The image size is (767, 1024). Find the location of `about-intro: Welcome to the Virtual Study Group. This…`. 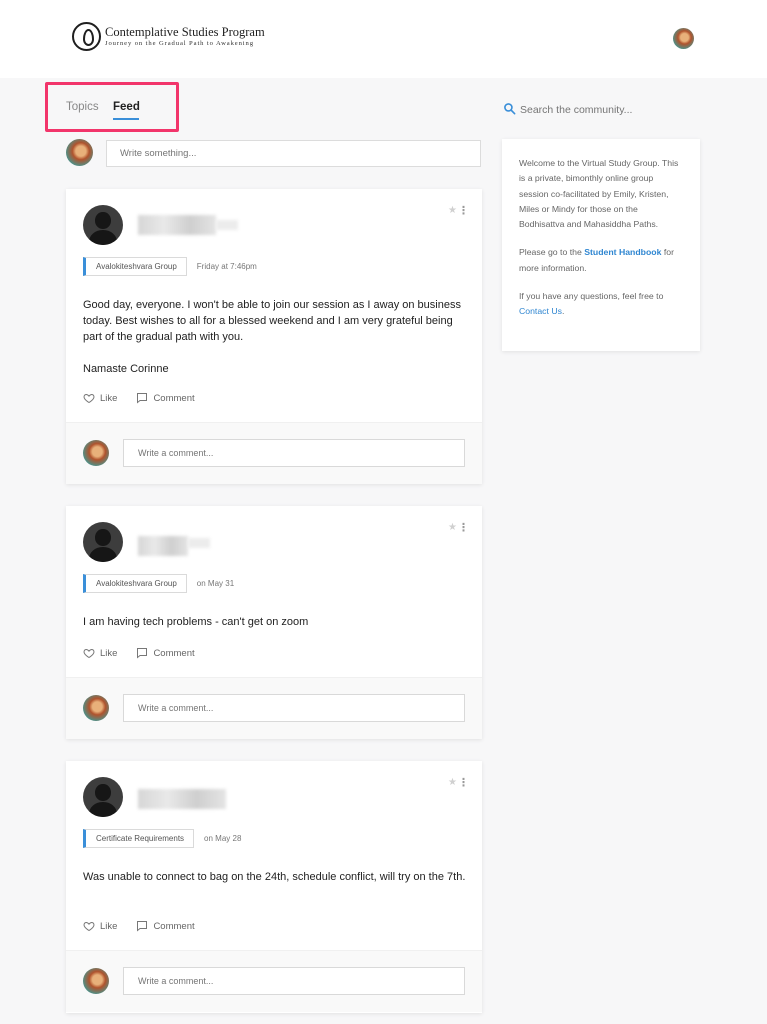

about-intro: Welcome to the Virtual Study Group. This… is located at coordinates (599, 194).